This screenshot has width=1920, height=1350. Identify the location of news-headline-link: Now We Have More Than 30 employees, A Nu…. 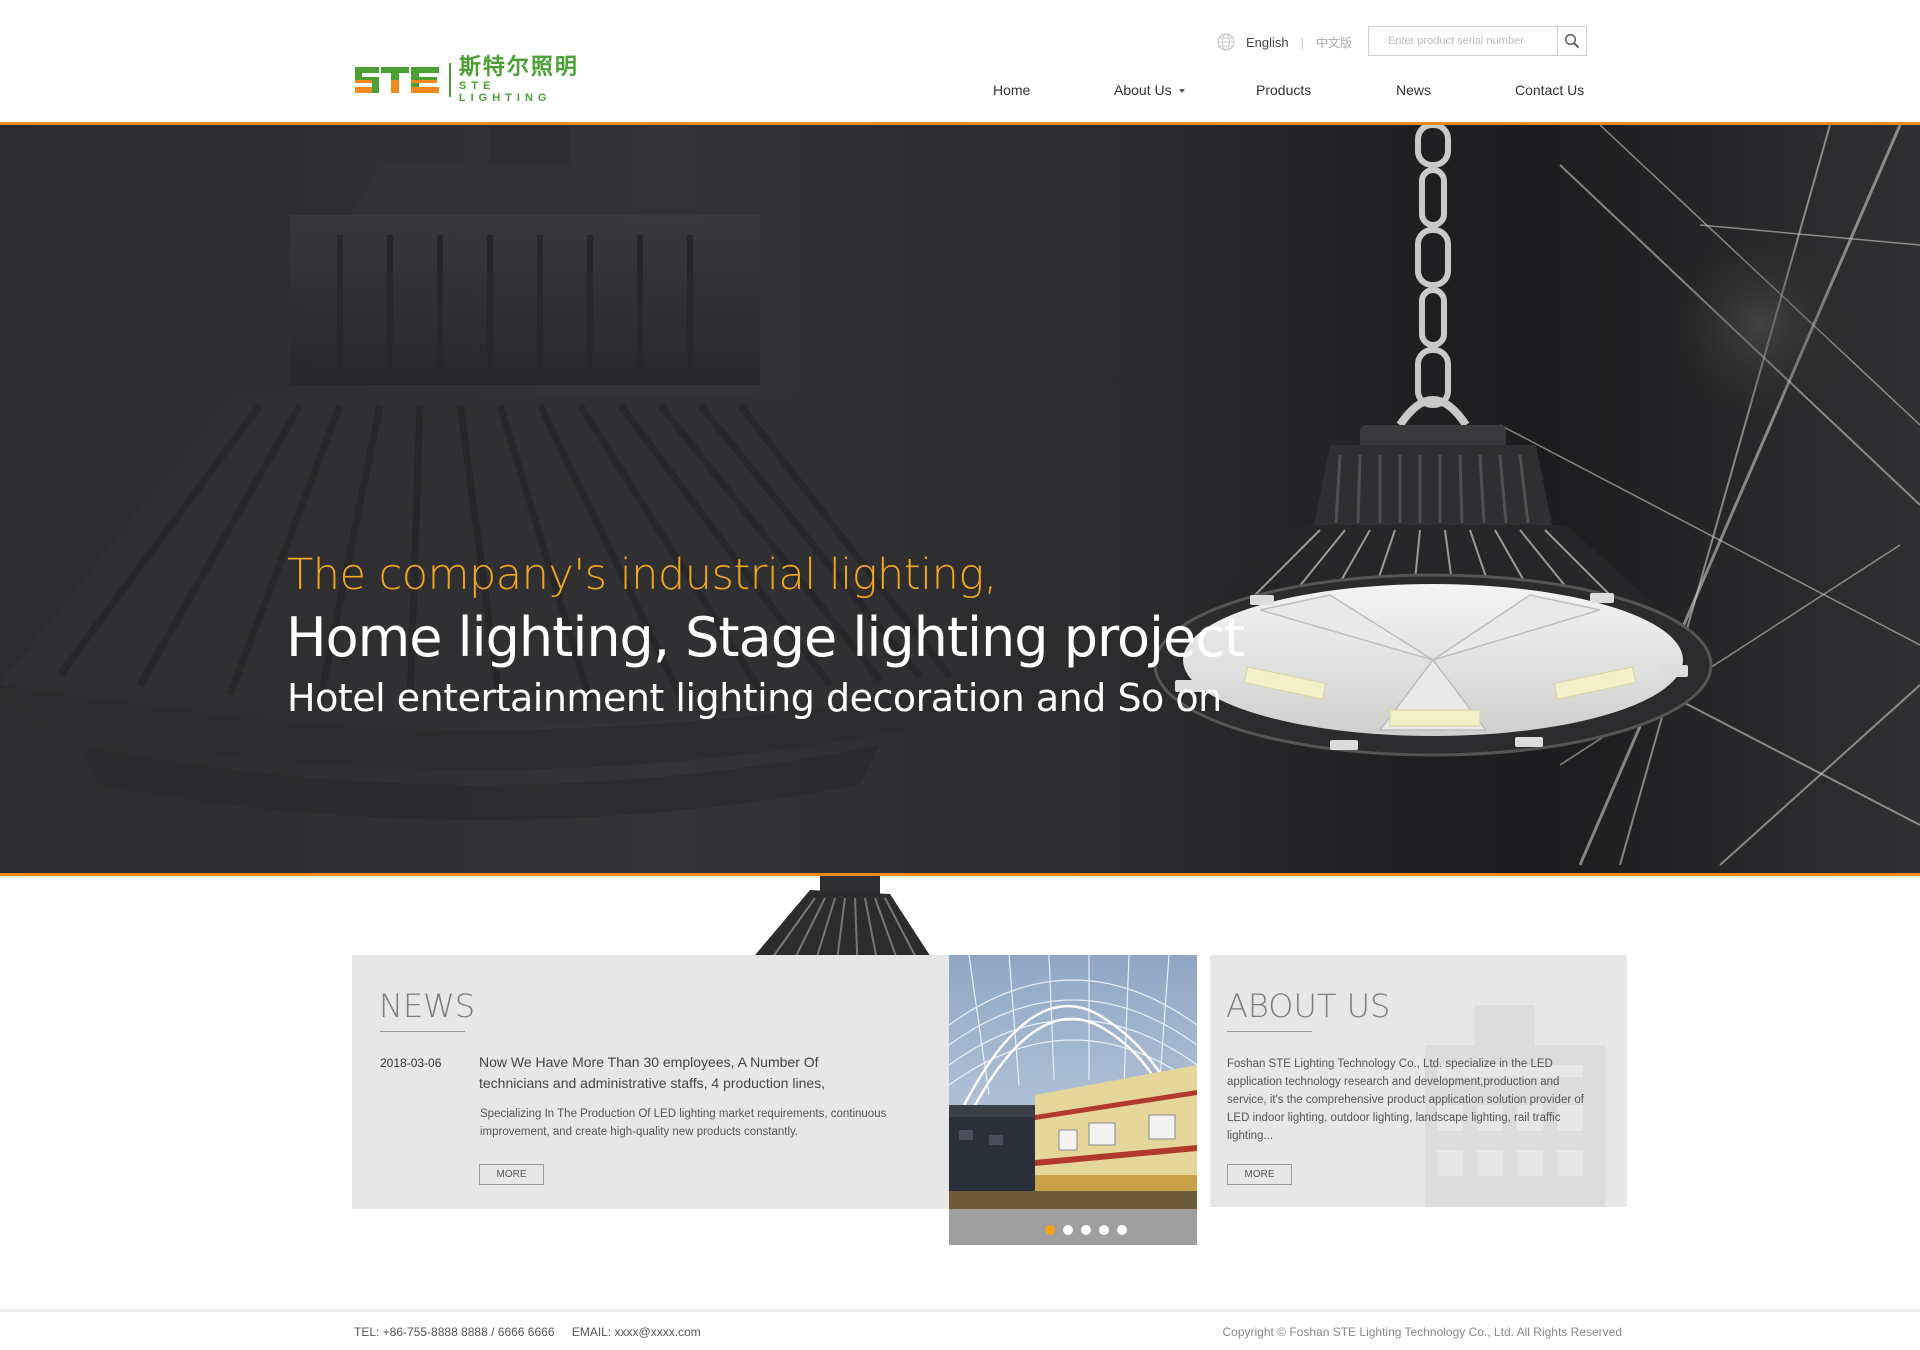
(669, 1073).